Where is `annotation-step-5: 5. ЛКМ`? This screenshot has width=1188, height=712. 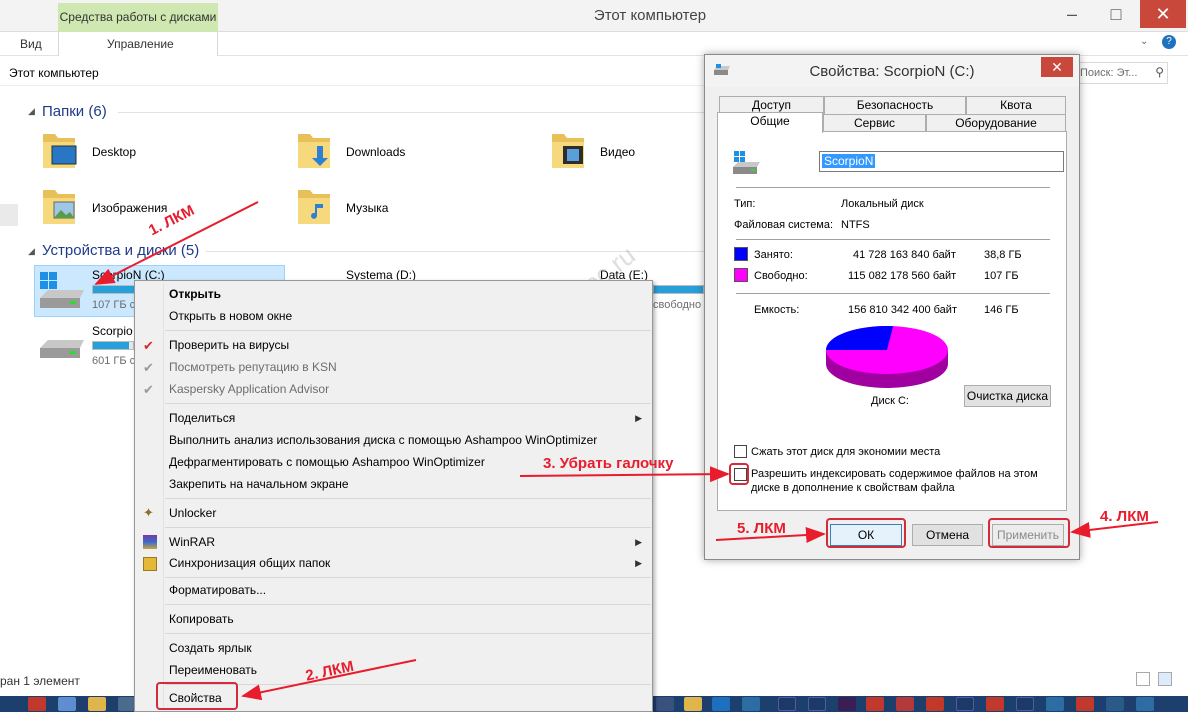
annotation-step-5: 5. ЛКМ is located at coordinates (761, 528).